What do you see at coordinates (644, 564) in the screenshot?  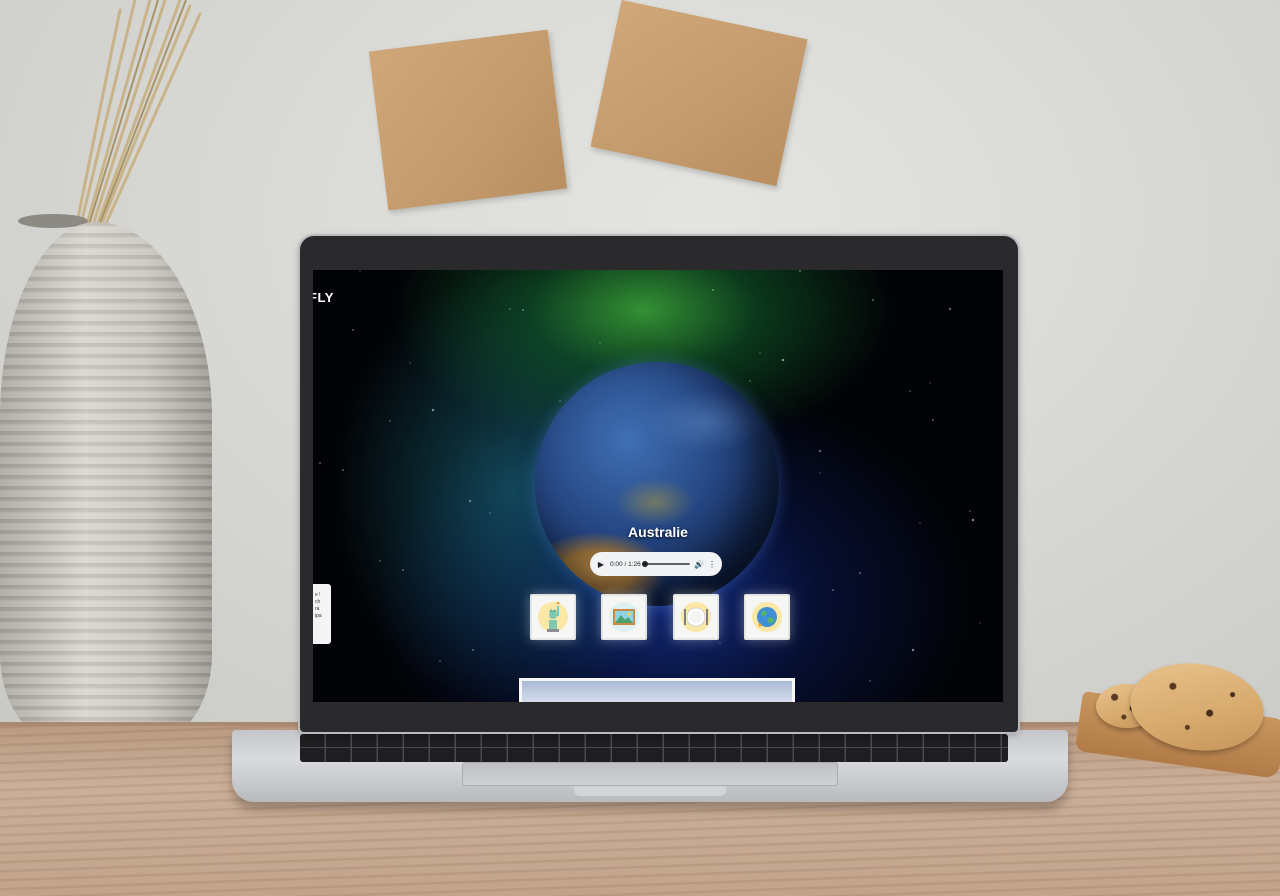 I see `audio-progress-thumb` at bounding box center [644, 564].